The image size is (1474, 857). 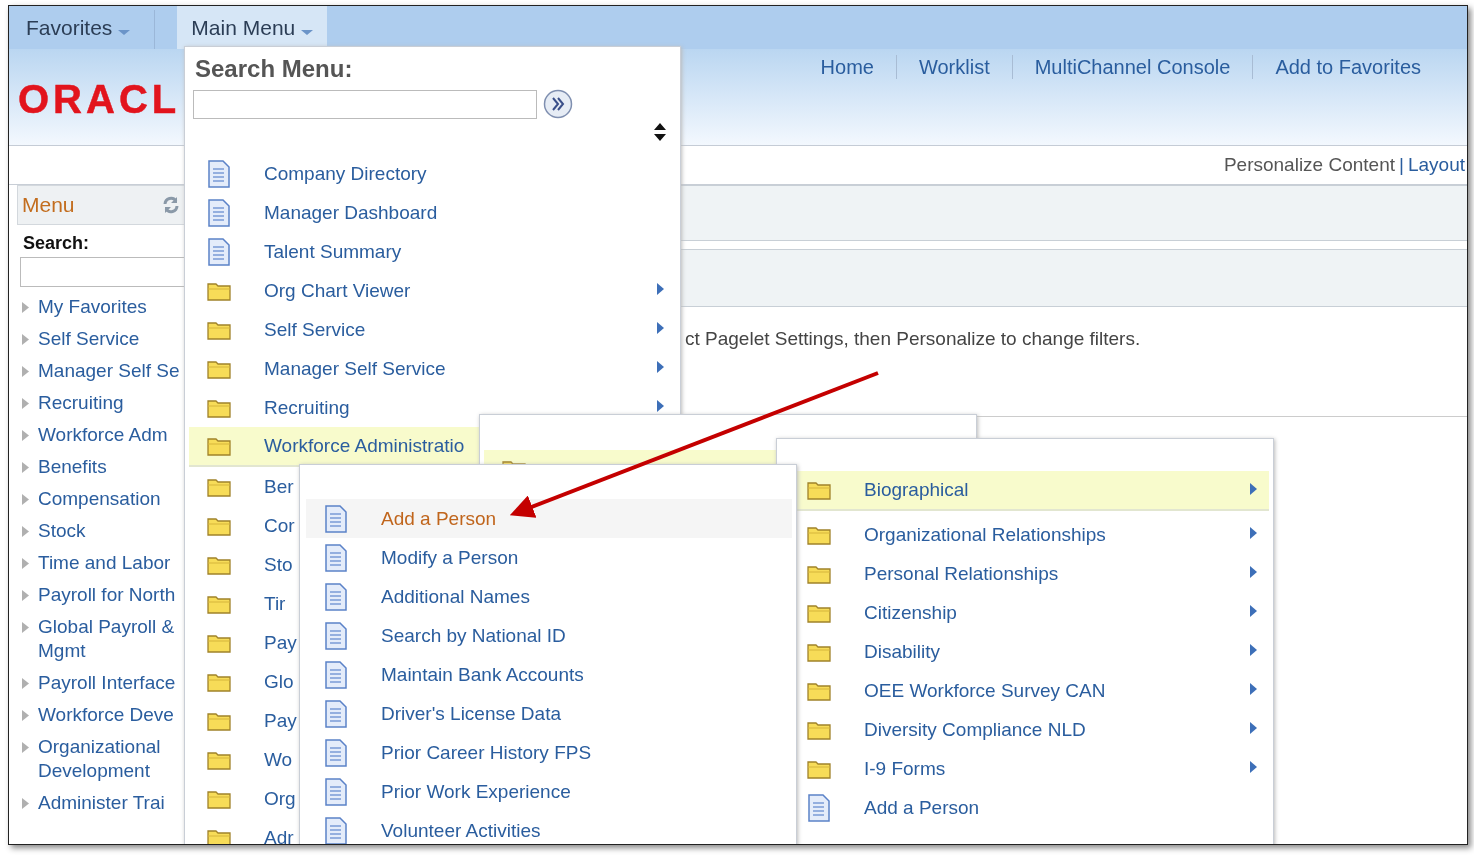 What do you see at coordinates (48, 205) in the screenshot?
I see `pagelet-title: Menu` at bounding box center [48, 205].